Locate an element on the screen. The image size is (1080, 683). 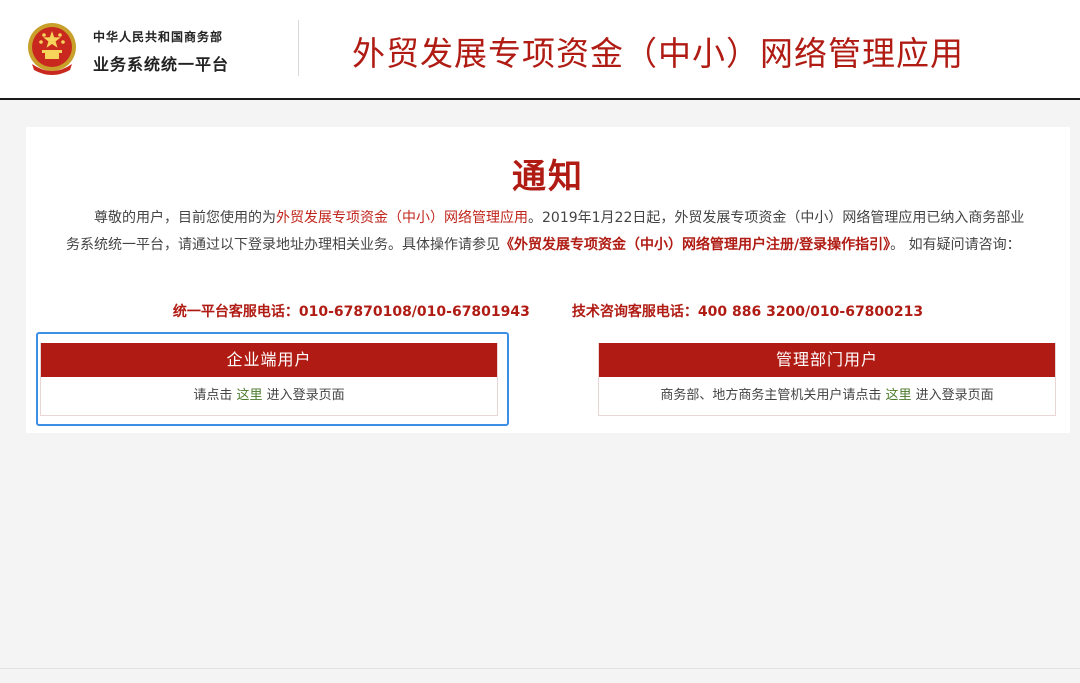
notice-title: 通知 is located at coordinates (548, 177).